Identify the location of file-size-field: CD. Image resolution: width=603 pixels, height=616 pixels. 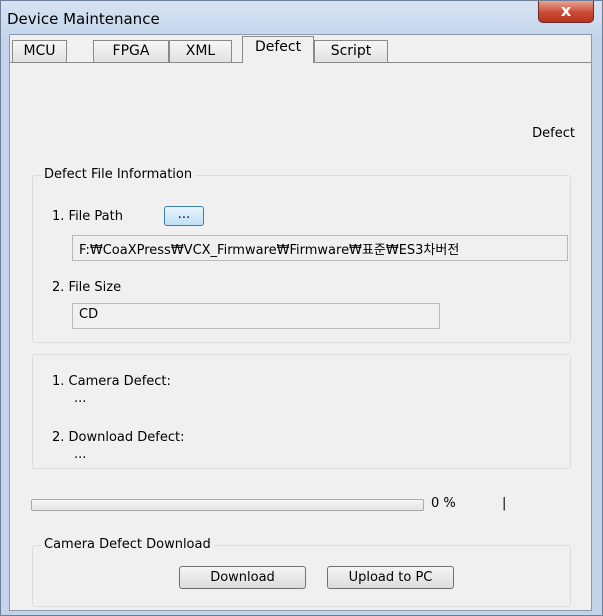
(256, 316).